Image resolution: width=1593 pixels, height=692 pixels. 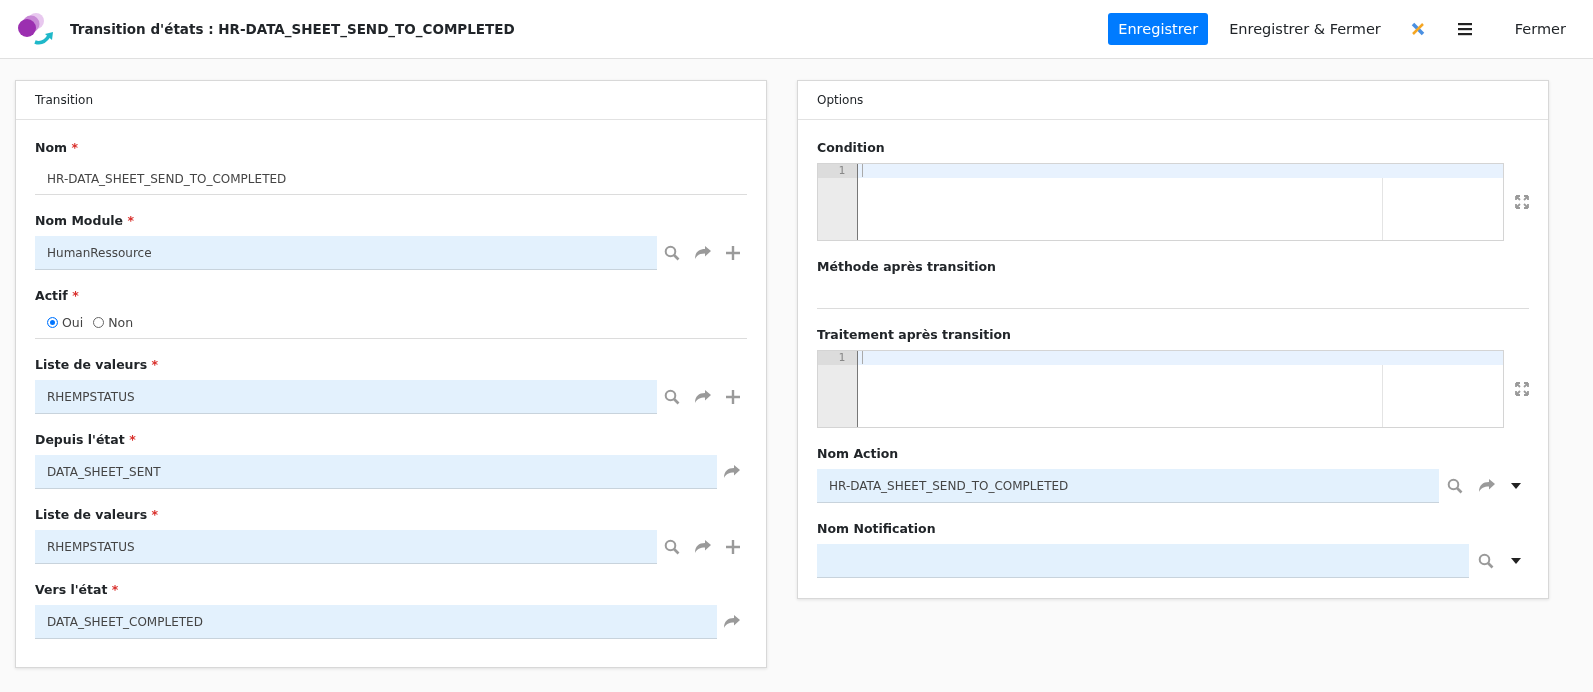 What do you see at coordinates (840, 100) in the screenshot?
I see `panel-title: Options` at bounding box center [840, 100].